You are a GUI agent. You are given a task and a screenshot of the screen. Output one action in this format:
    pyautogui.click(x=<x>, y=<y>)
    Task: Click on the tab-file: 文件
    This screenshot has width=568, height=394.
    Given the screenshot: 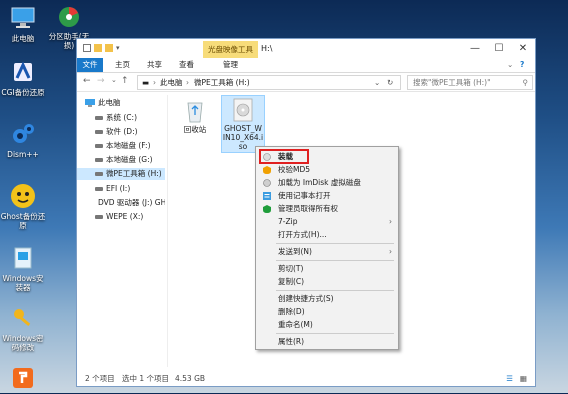 What is the action you would take?
    pyautogui.click(x=90, y=65)
    